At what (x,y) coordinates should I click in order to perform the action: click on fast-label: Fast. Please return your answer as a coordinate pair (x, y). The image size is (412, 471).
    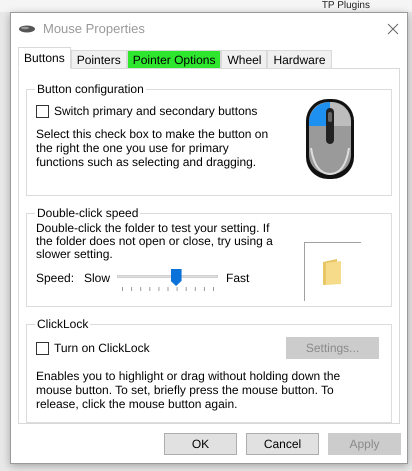
    Looking at the image, I should click on (238, 278).